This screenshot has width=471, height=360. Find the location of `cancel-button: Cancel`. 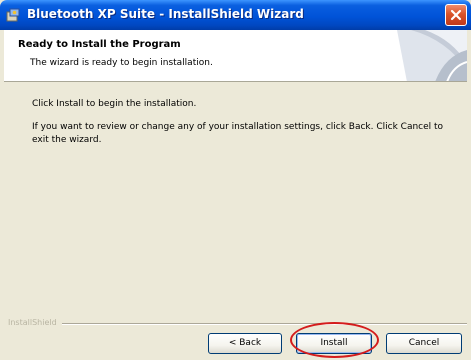

cancel-button: Cancel is located at coordinates (424, 343).